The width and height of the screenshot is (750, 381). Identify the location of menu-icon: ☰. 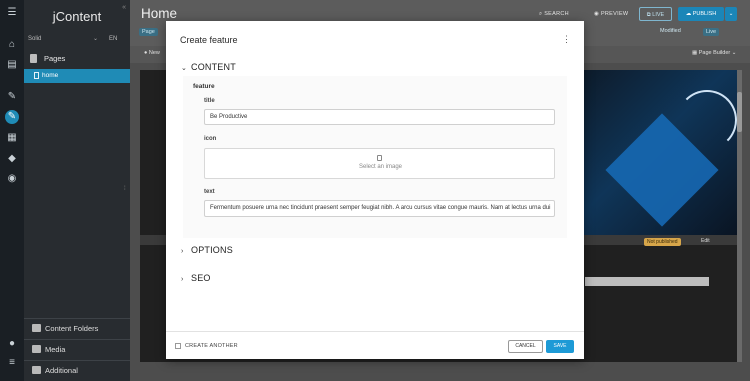
(12, 13).